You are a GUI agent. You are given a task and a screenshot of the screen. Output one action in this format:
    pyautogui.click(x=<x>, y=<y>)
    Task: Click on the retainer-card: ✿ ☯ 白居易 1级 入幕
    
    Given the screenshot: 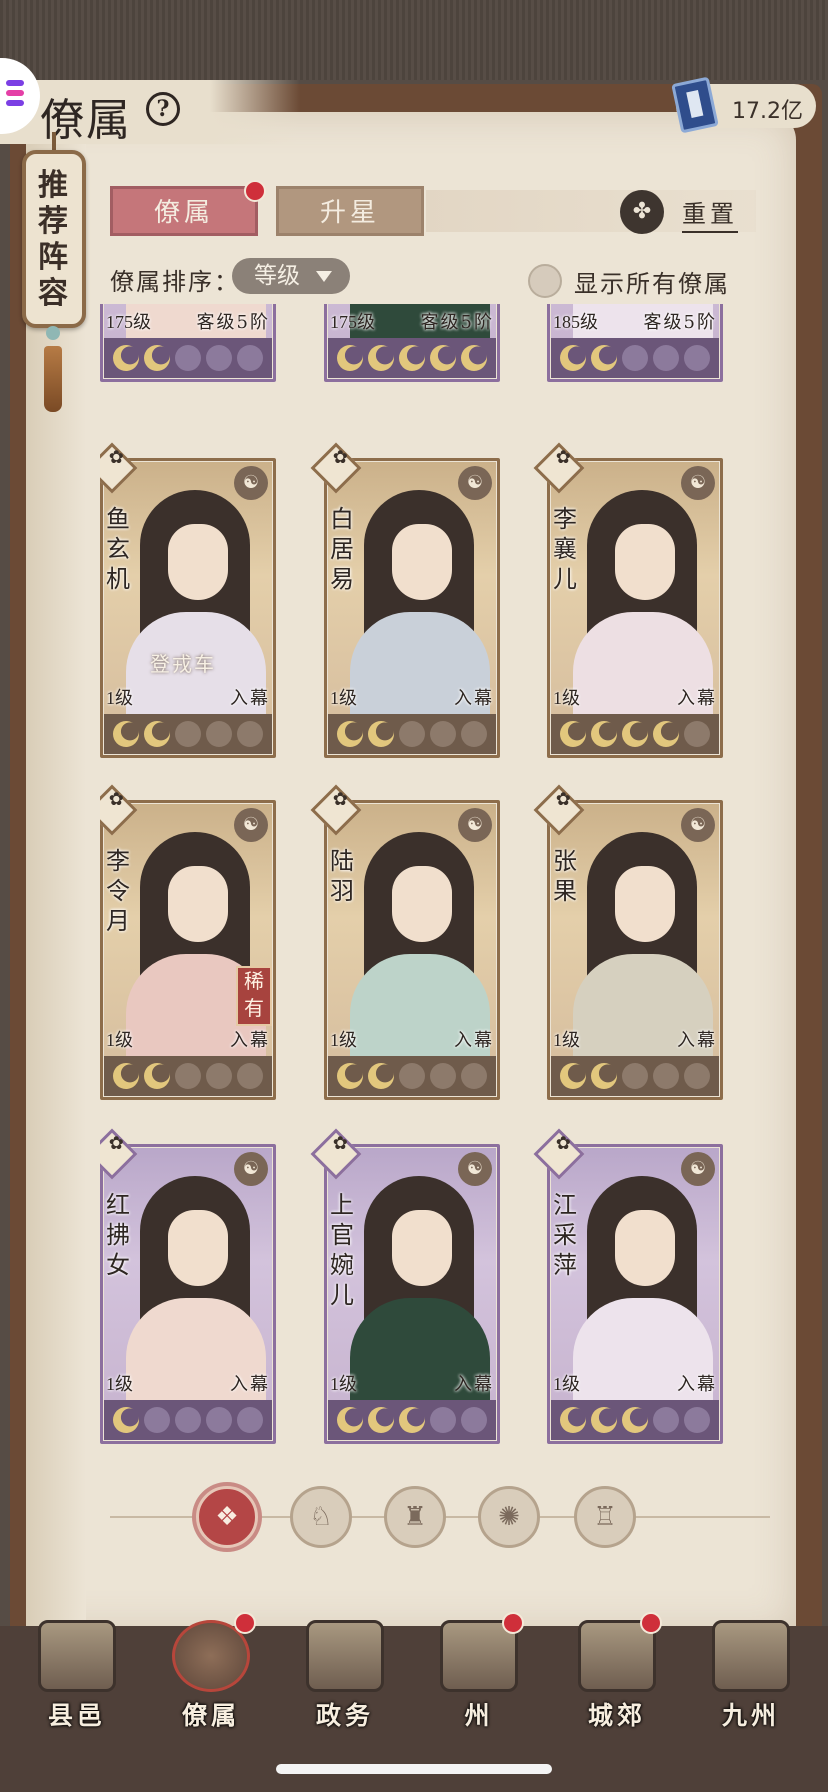 What is the action you would take?
    pyautogui.click(x=405, y=600)
    